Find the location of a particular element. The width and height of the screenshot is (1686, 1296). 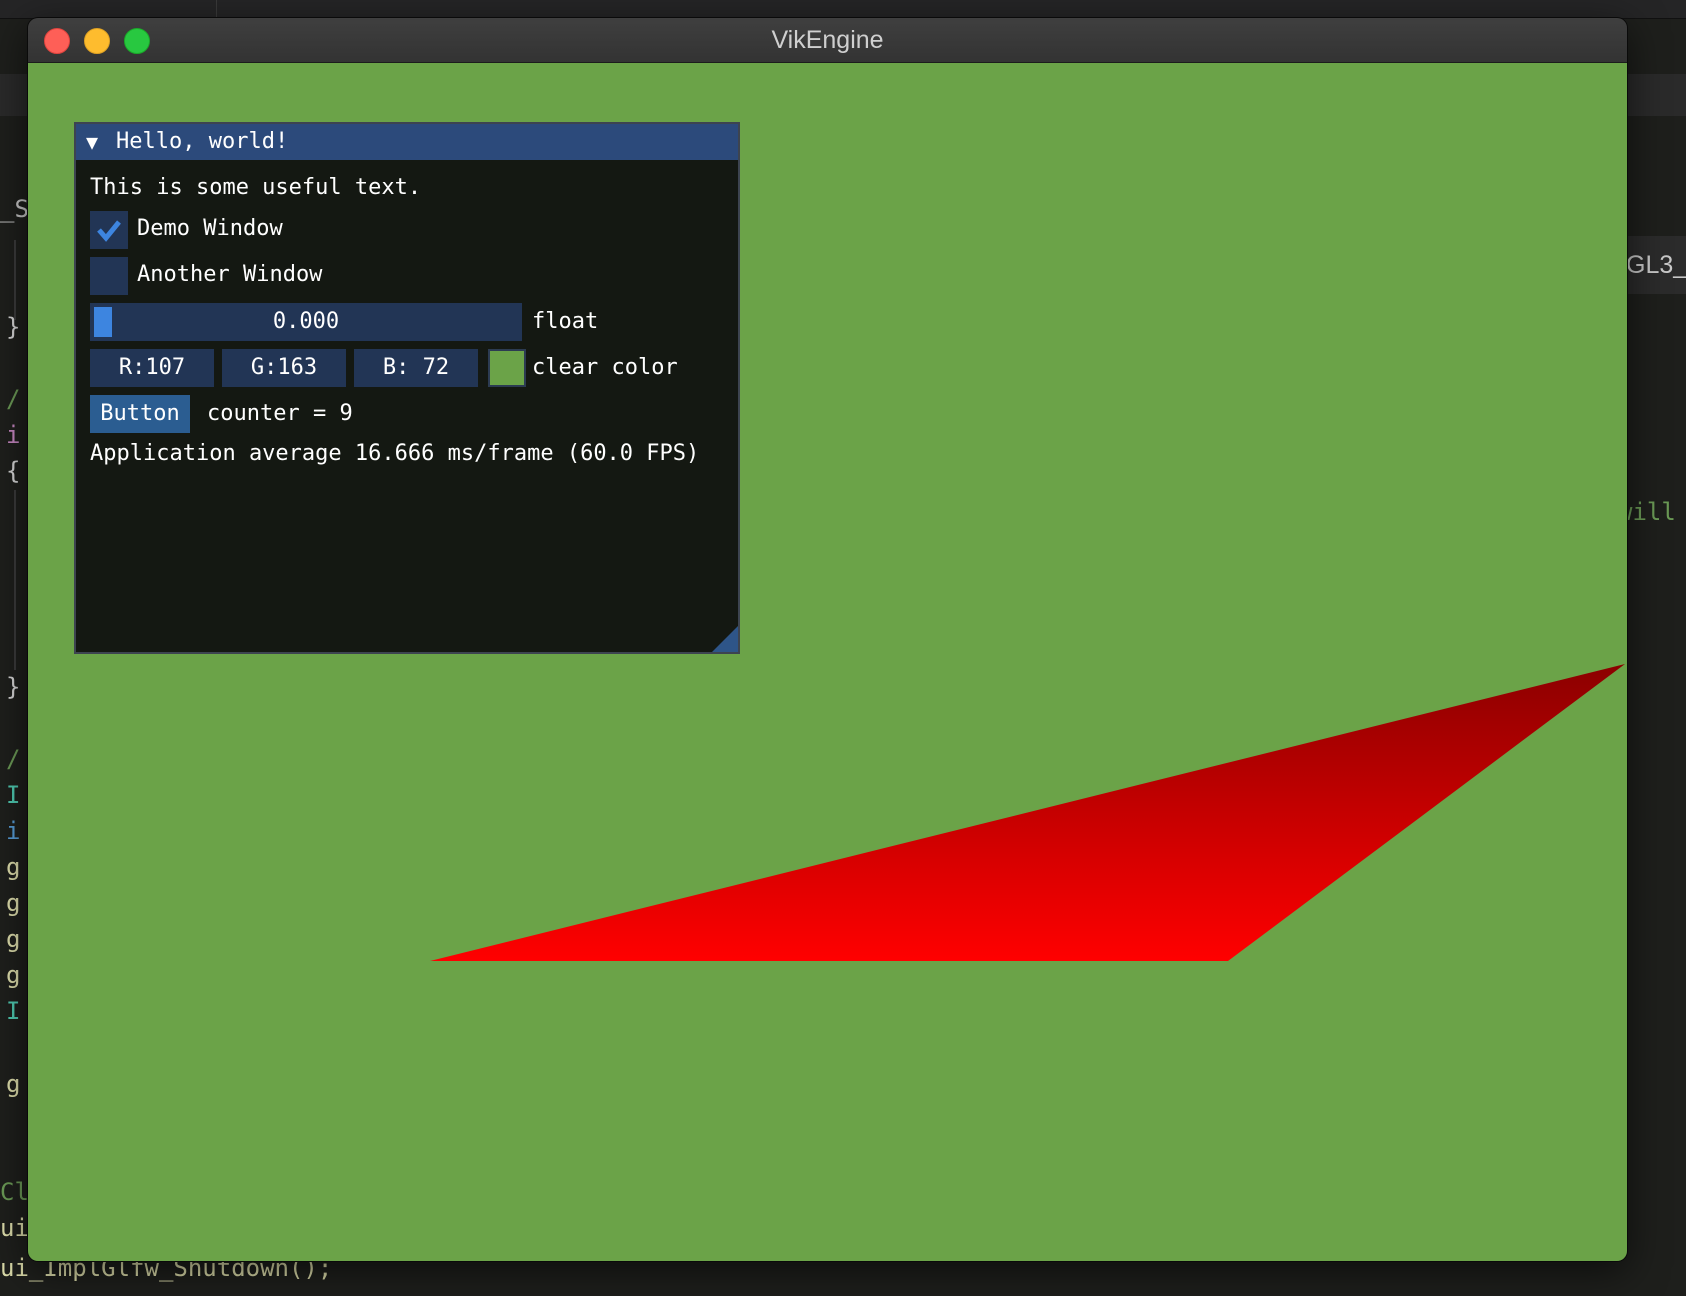

code-fragment: _S is located at coordinates (14, 209).